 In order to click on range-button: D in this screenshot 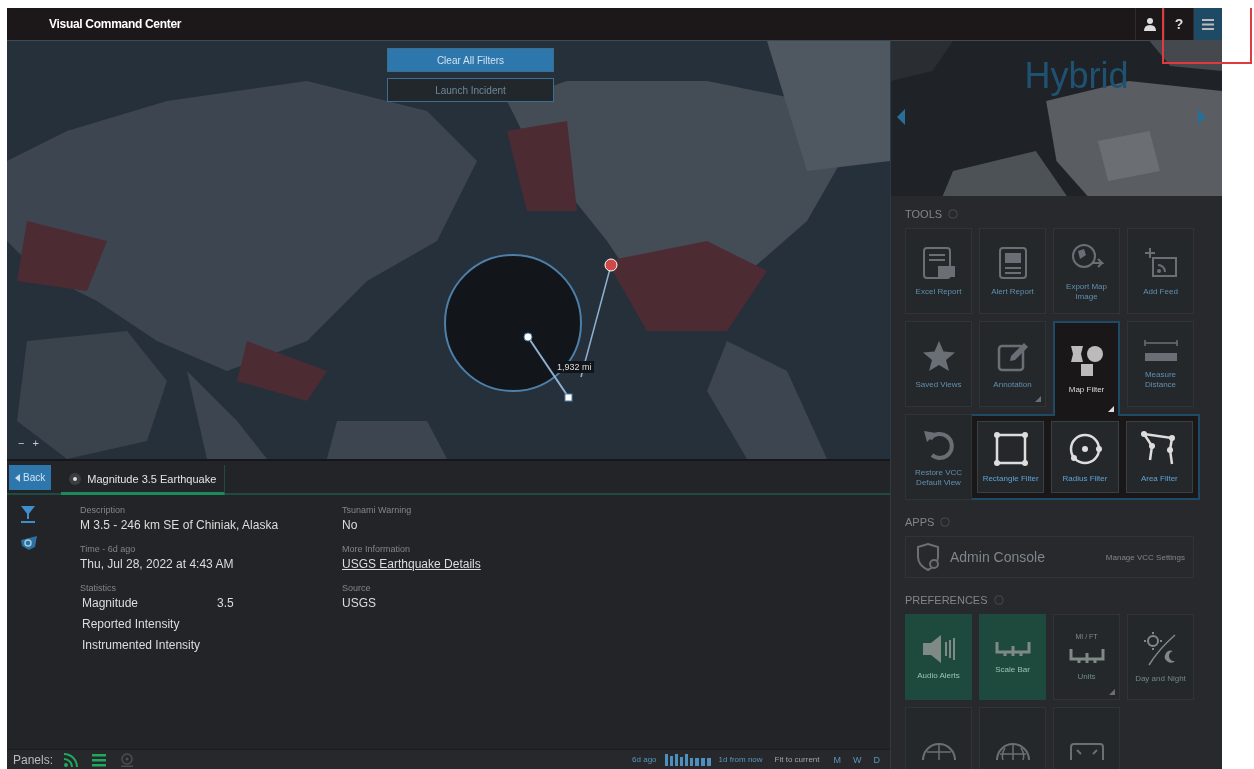, I will do `click(876, 759)`.